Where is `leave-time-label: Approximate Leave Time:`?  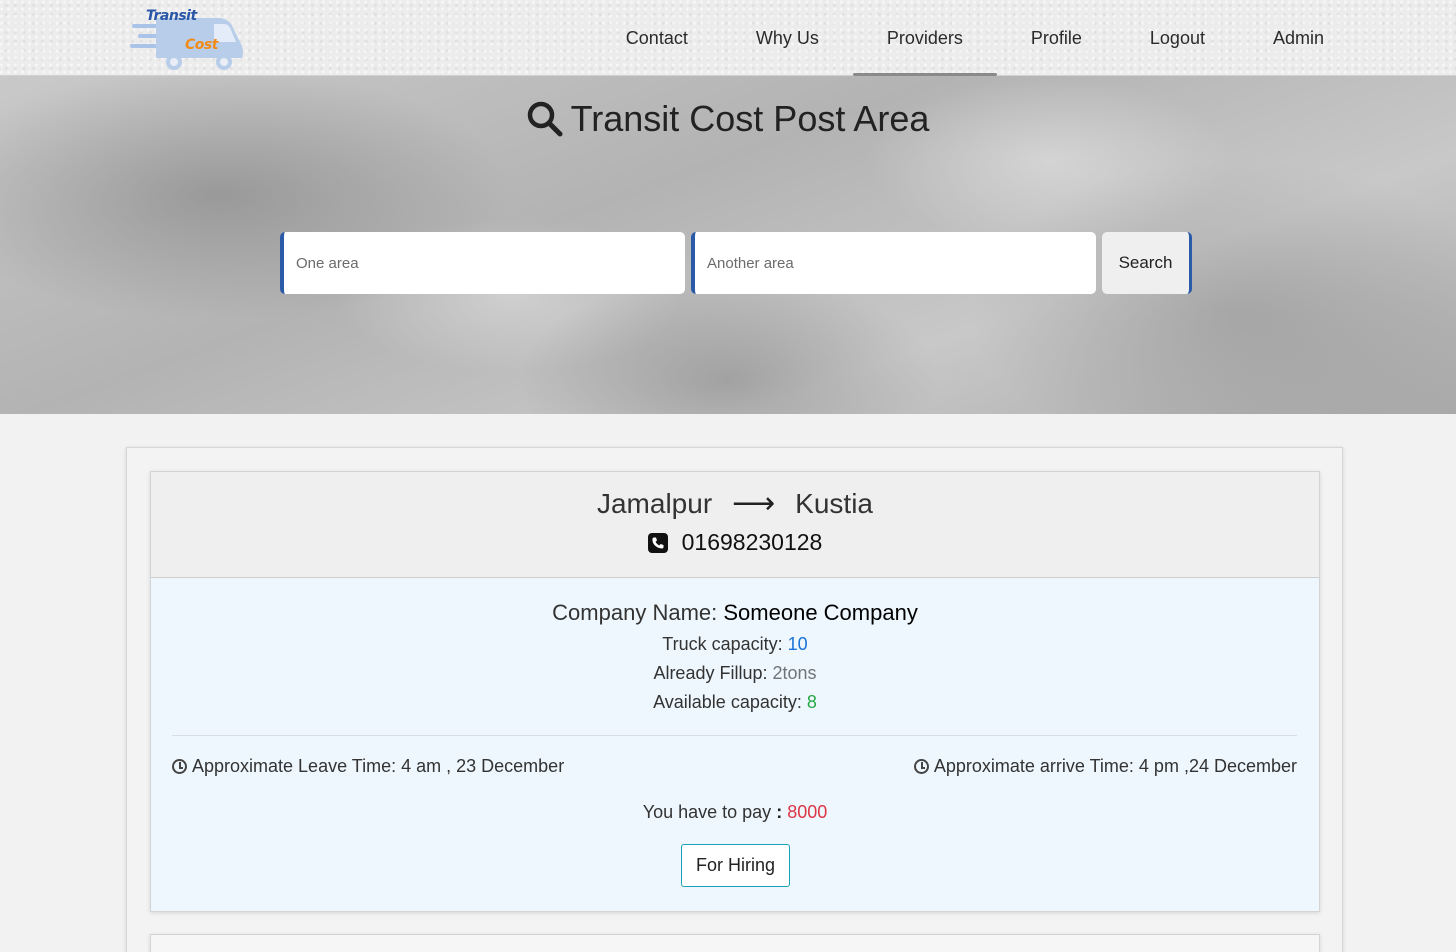 leave-time-label: Approximate Leave Time: is located at coordinates (294, 766).